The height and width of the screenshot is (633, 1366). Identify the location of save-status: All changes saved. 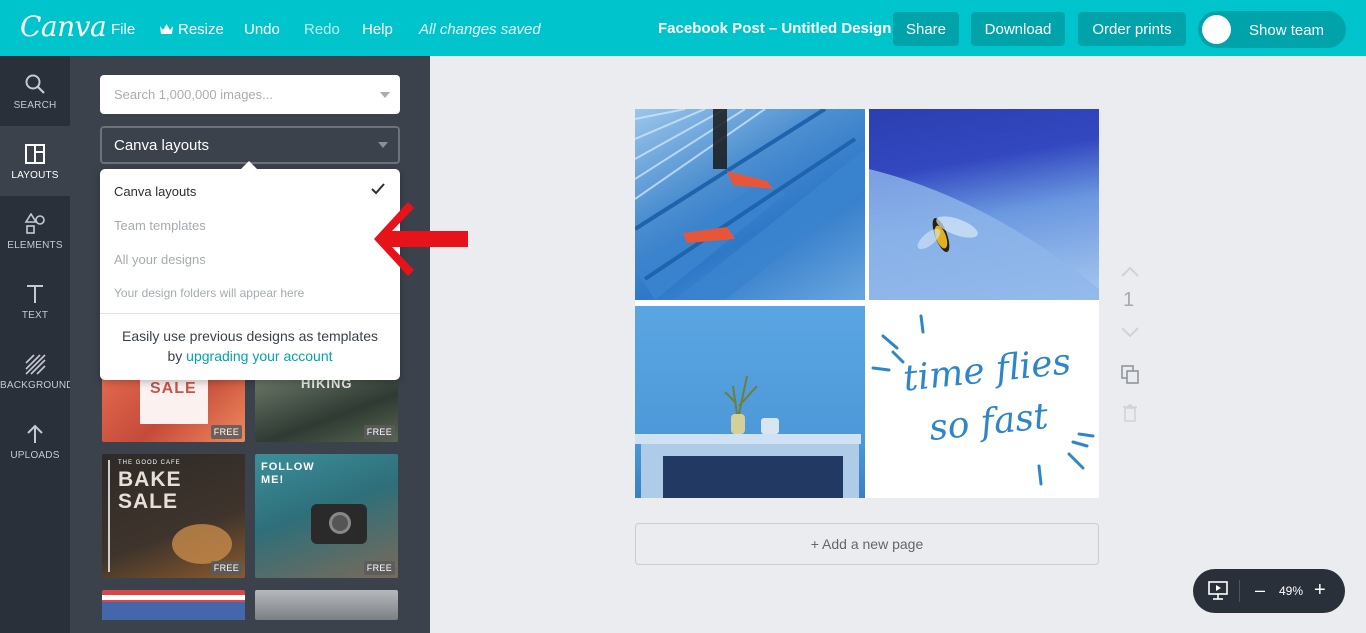
(480, 29).